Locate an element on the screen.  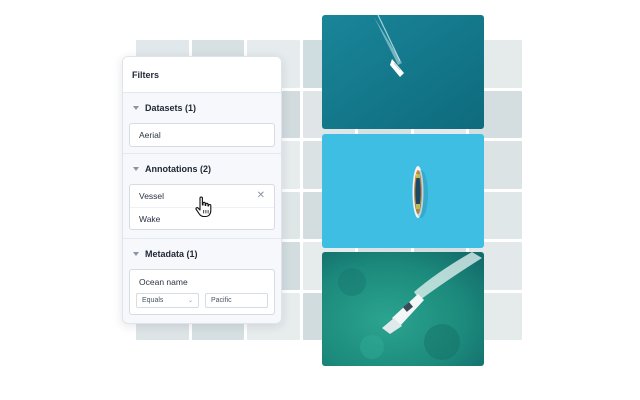
value-input: Pacific is located at coordinates (236, 300).